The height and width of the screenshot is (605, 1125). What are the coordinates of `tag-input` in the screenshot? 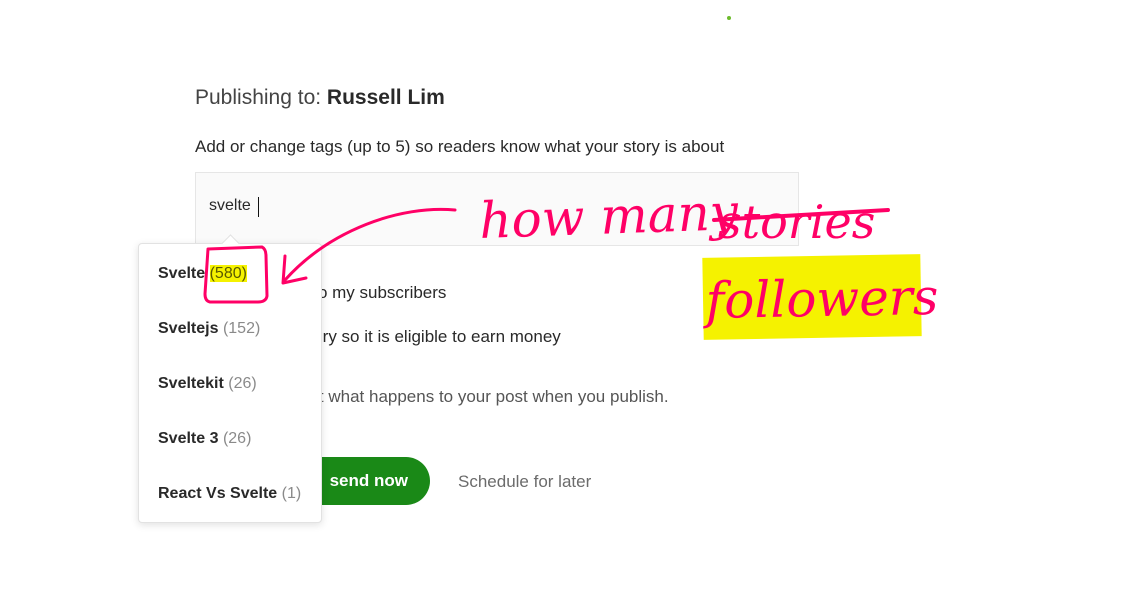 It's located at (409, 206).